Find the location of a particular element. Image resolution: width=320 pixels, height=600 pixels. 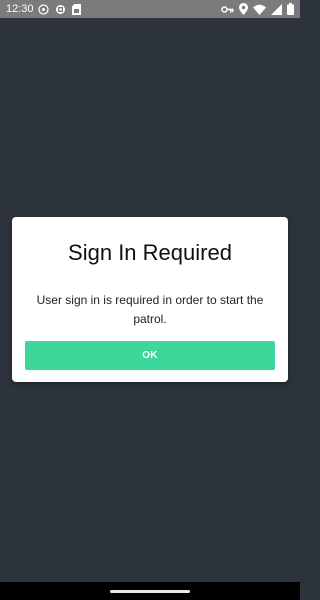

wifi-icon is located at coordinates (259, 9).